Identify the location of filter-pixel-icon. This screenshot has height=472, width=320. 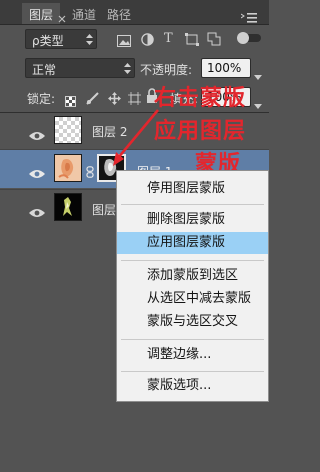
(124, 41).